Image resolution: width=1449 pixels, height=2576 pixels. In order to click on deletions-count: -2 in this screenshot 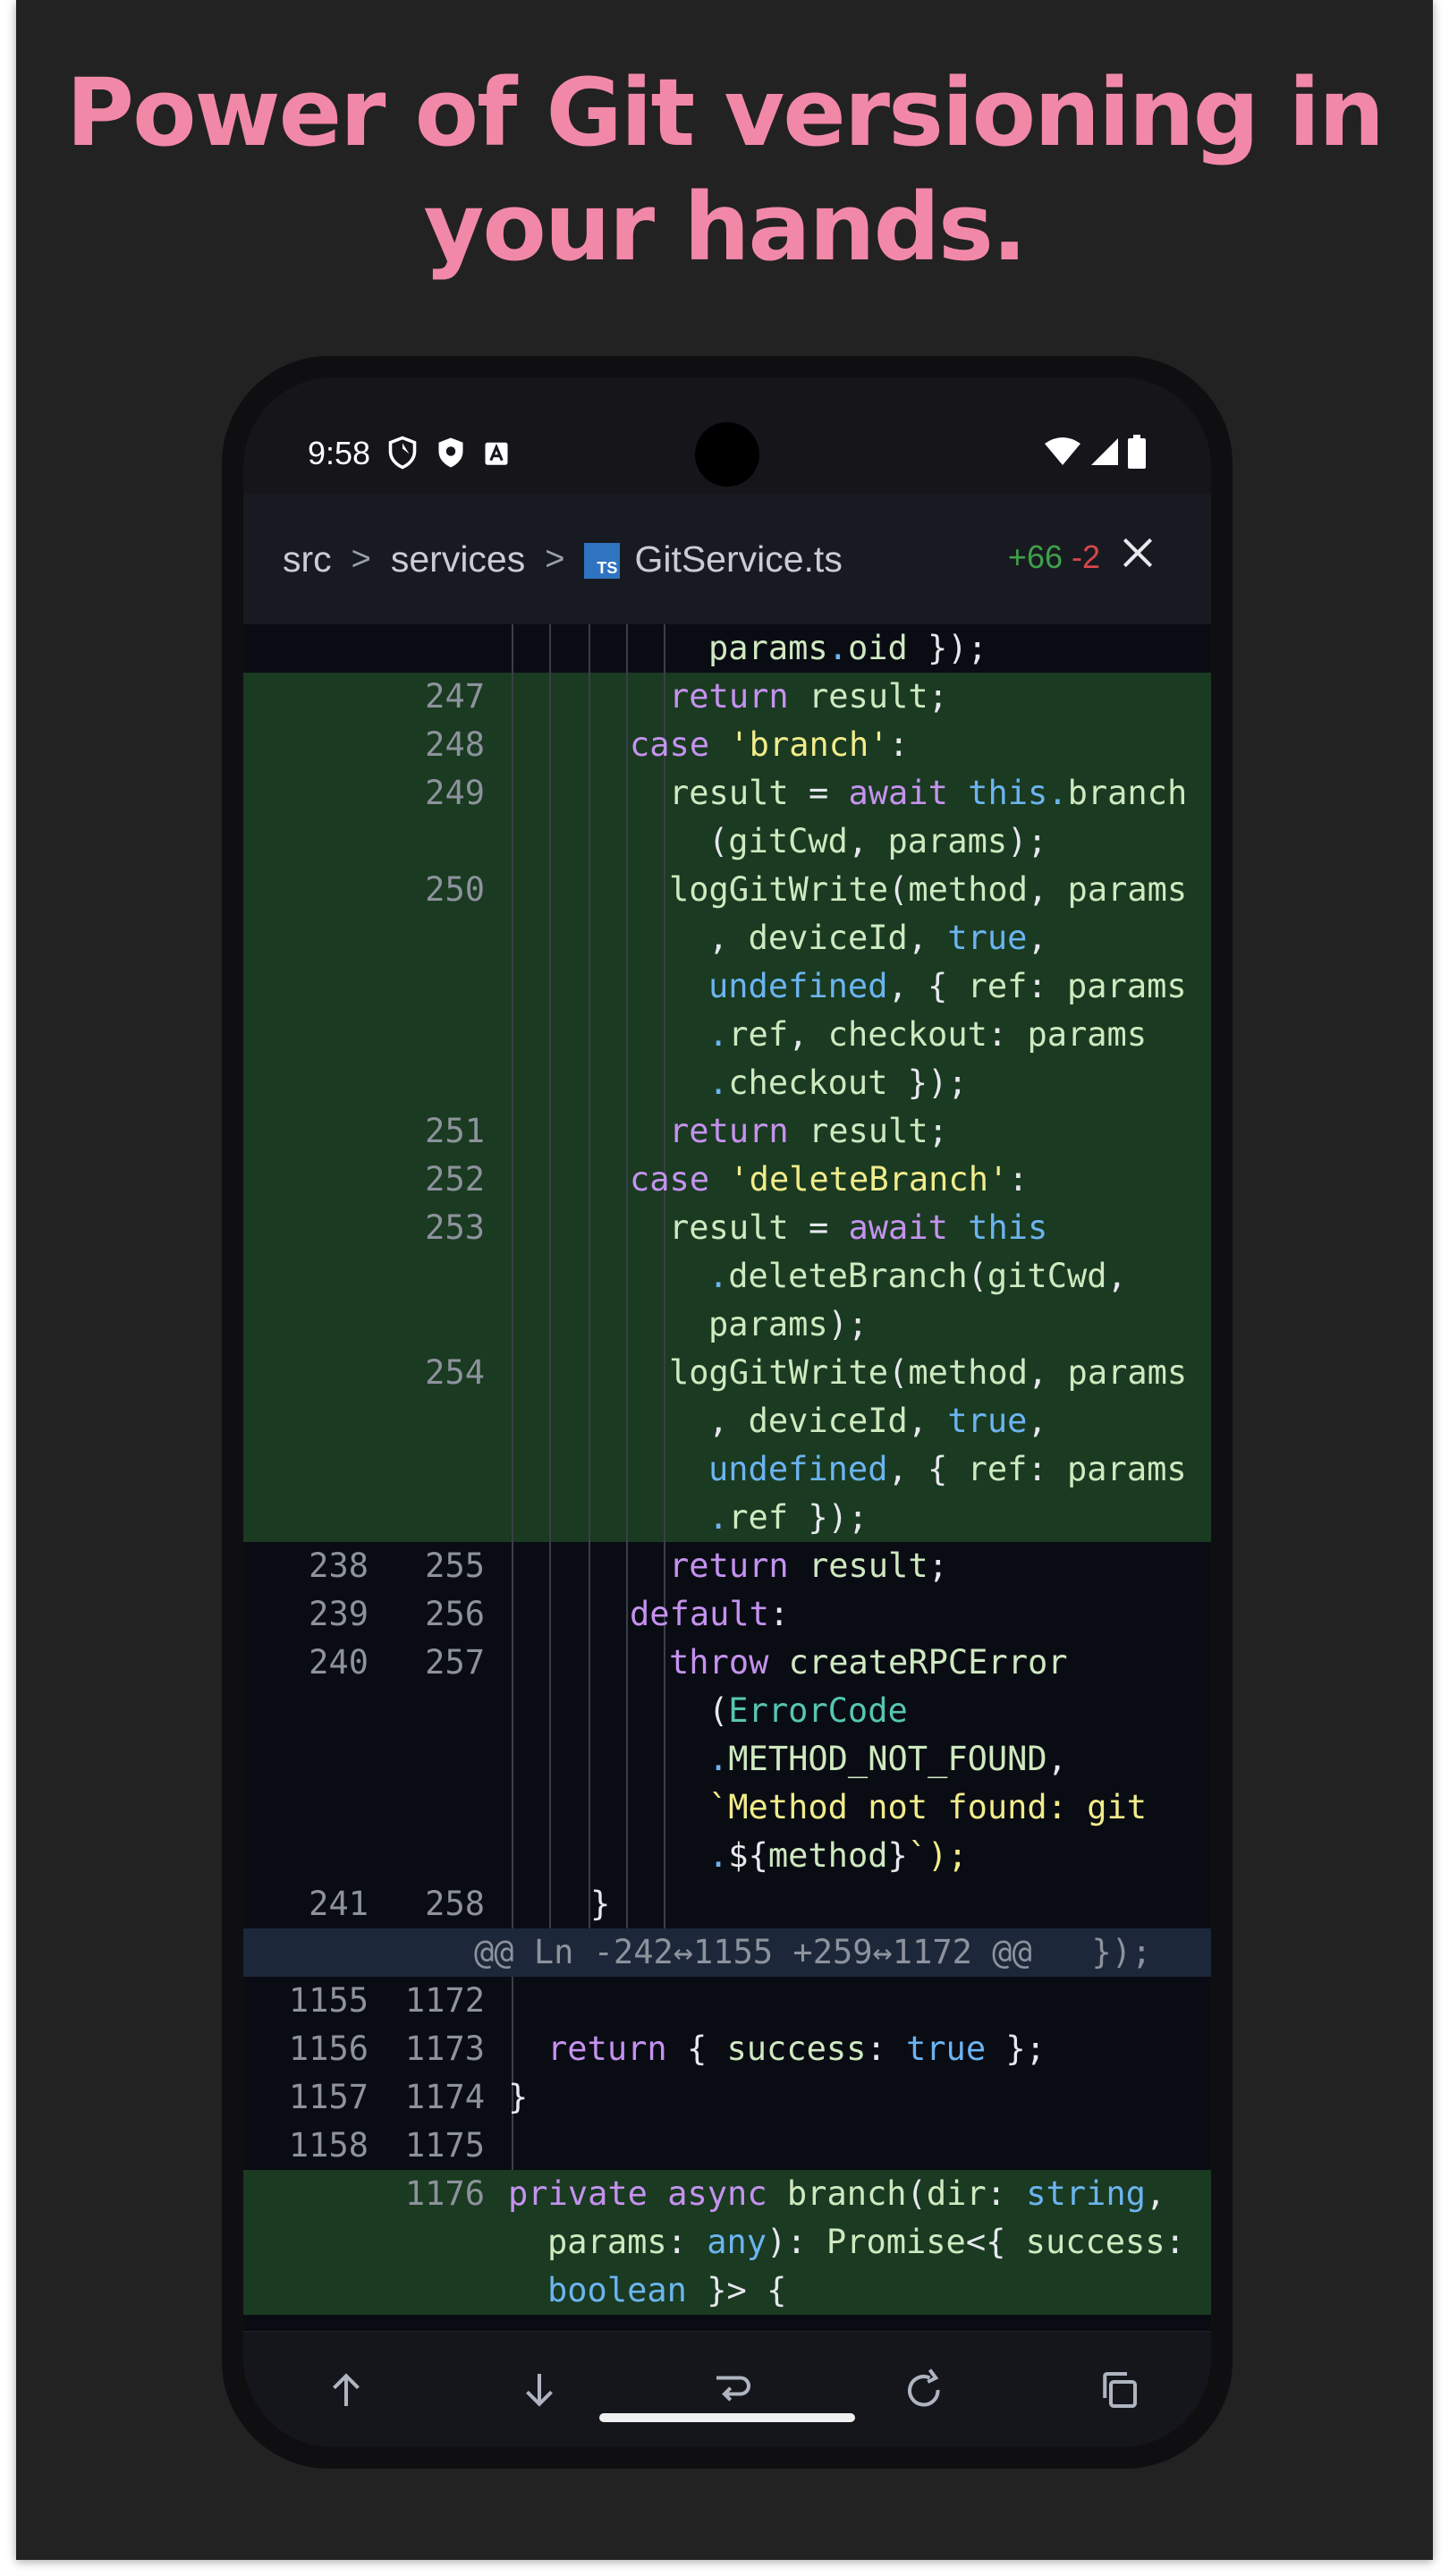, I will do `click(1085, 556)`.